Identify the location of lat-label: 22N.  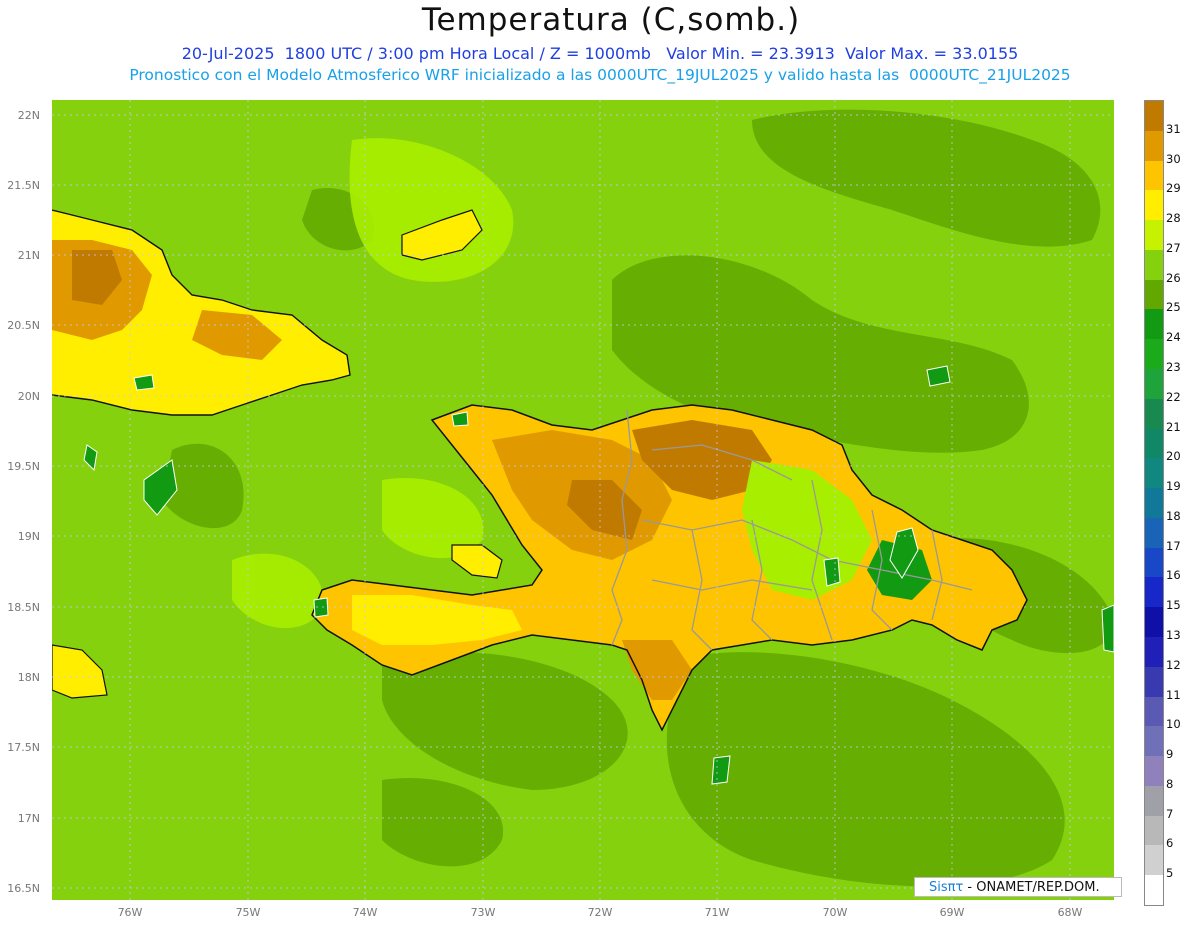
(28, 115).